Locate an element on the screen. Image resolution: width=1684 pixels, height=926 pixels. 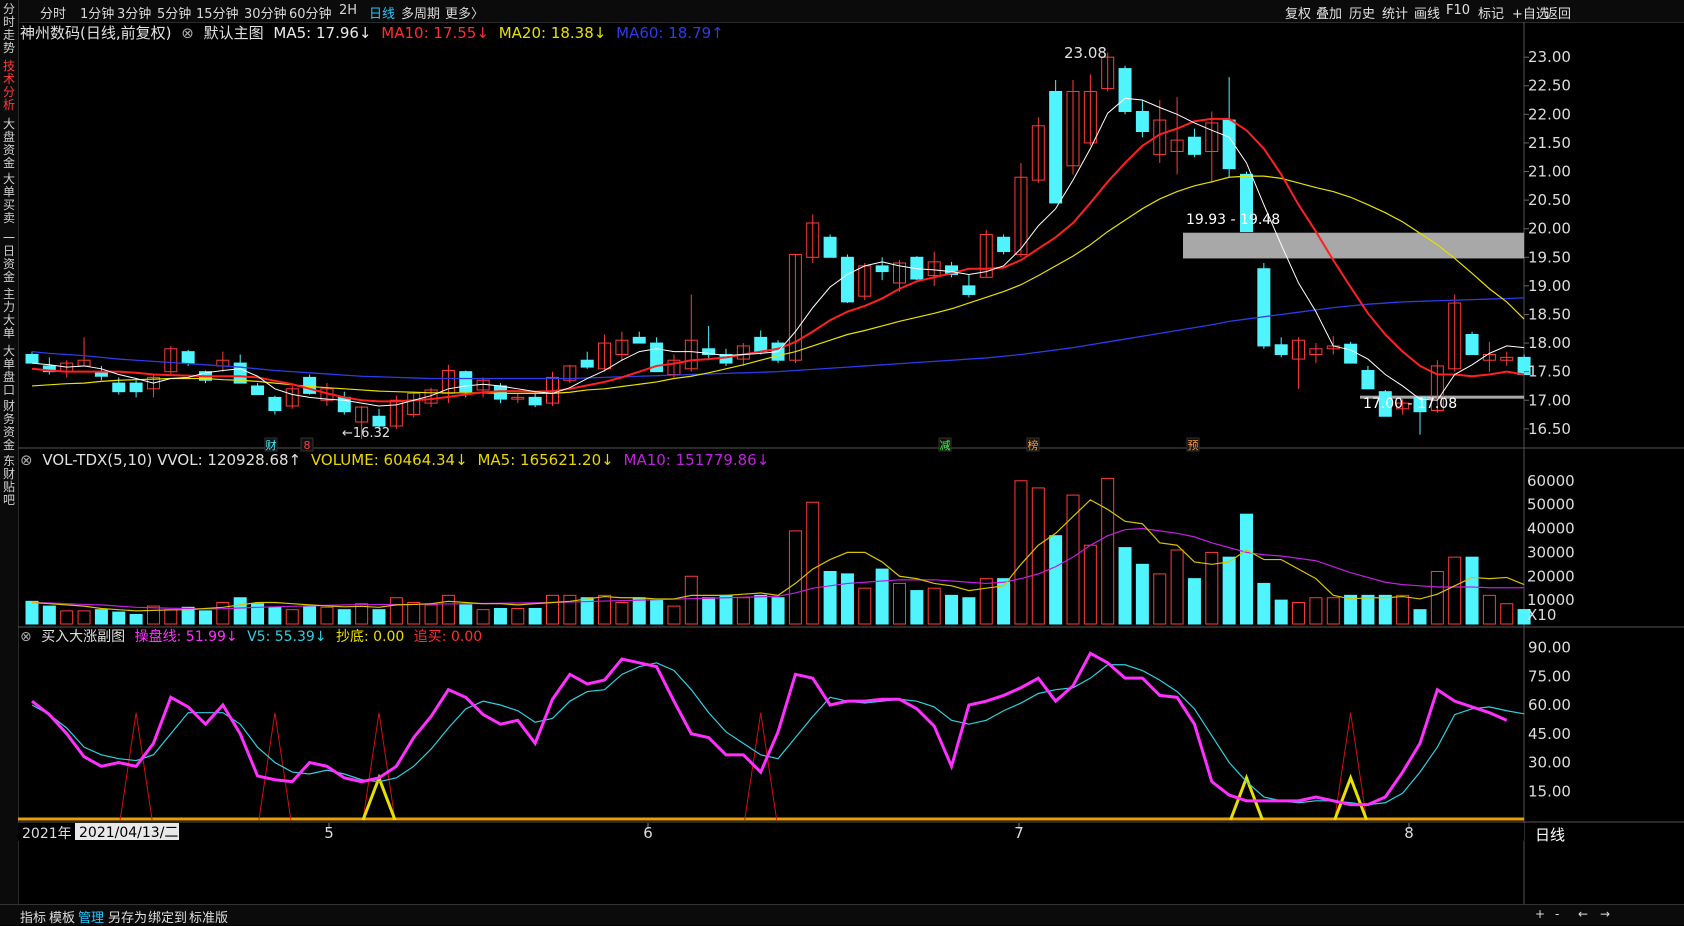
stock-name: 神州数码(日线,前复权) is located at coordinates (95, 33).